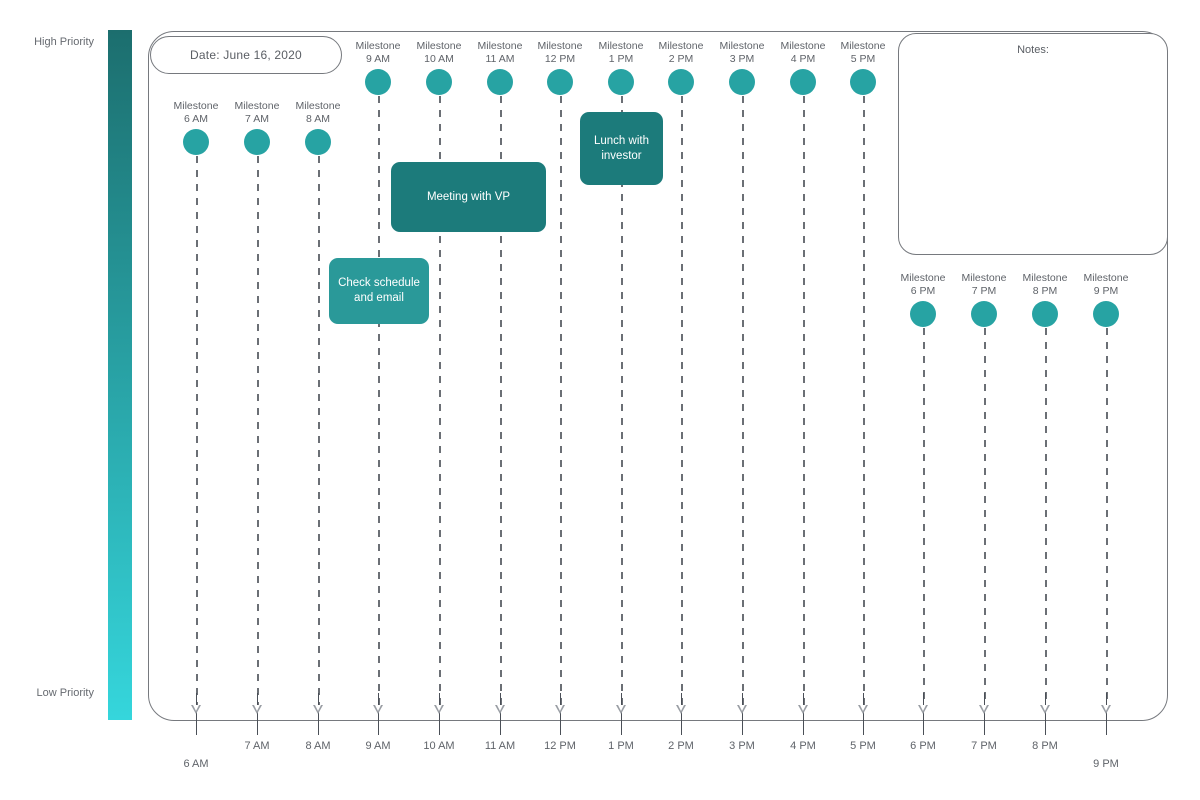 Image resolution: width=1200 pixels, height=800 pixels. Describe the element at coordinates (1033, 144) in the screenshot. I see `notes-panel: Notes:` at that location.